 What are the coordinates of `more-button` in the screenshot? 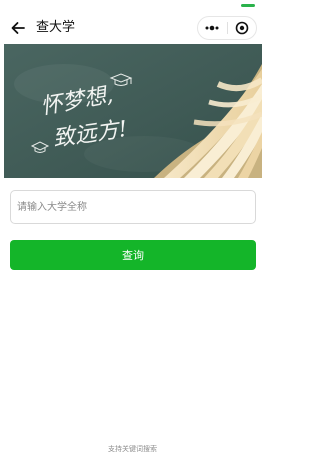 It's located at (212, 28).